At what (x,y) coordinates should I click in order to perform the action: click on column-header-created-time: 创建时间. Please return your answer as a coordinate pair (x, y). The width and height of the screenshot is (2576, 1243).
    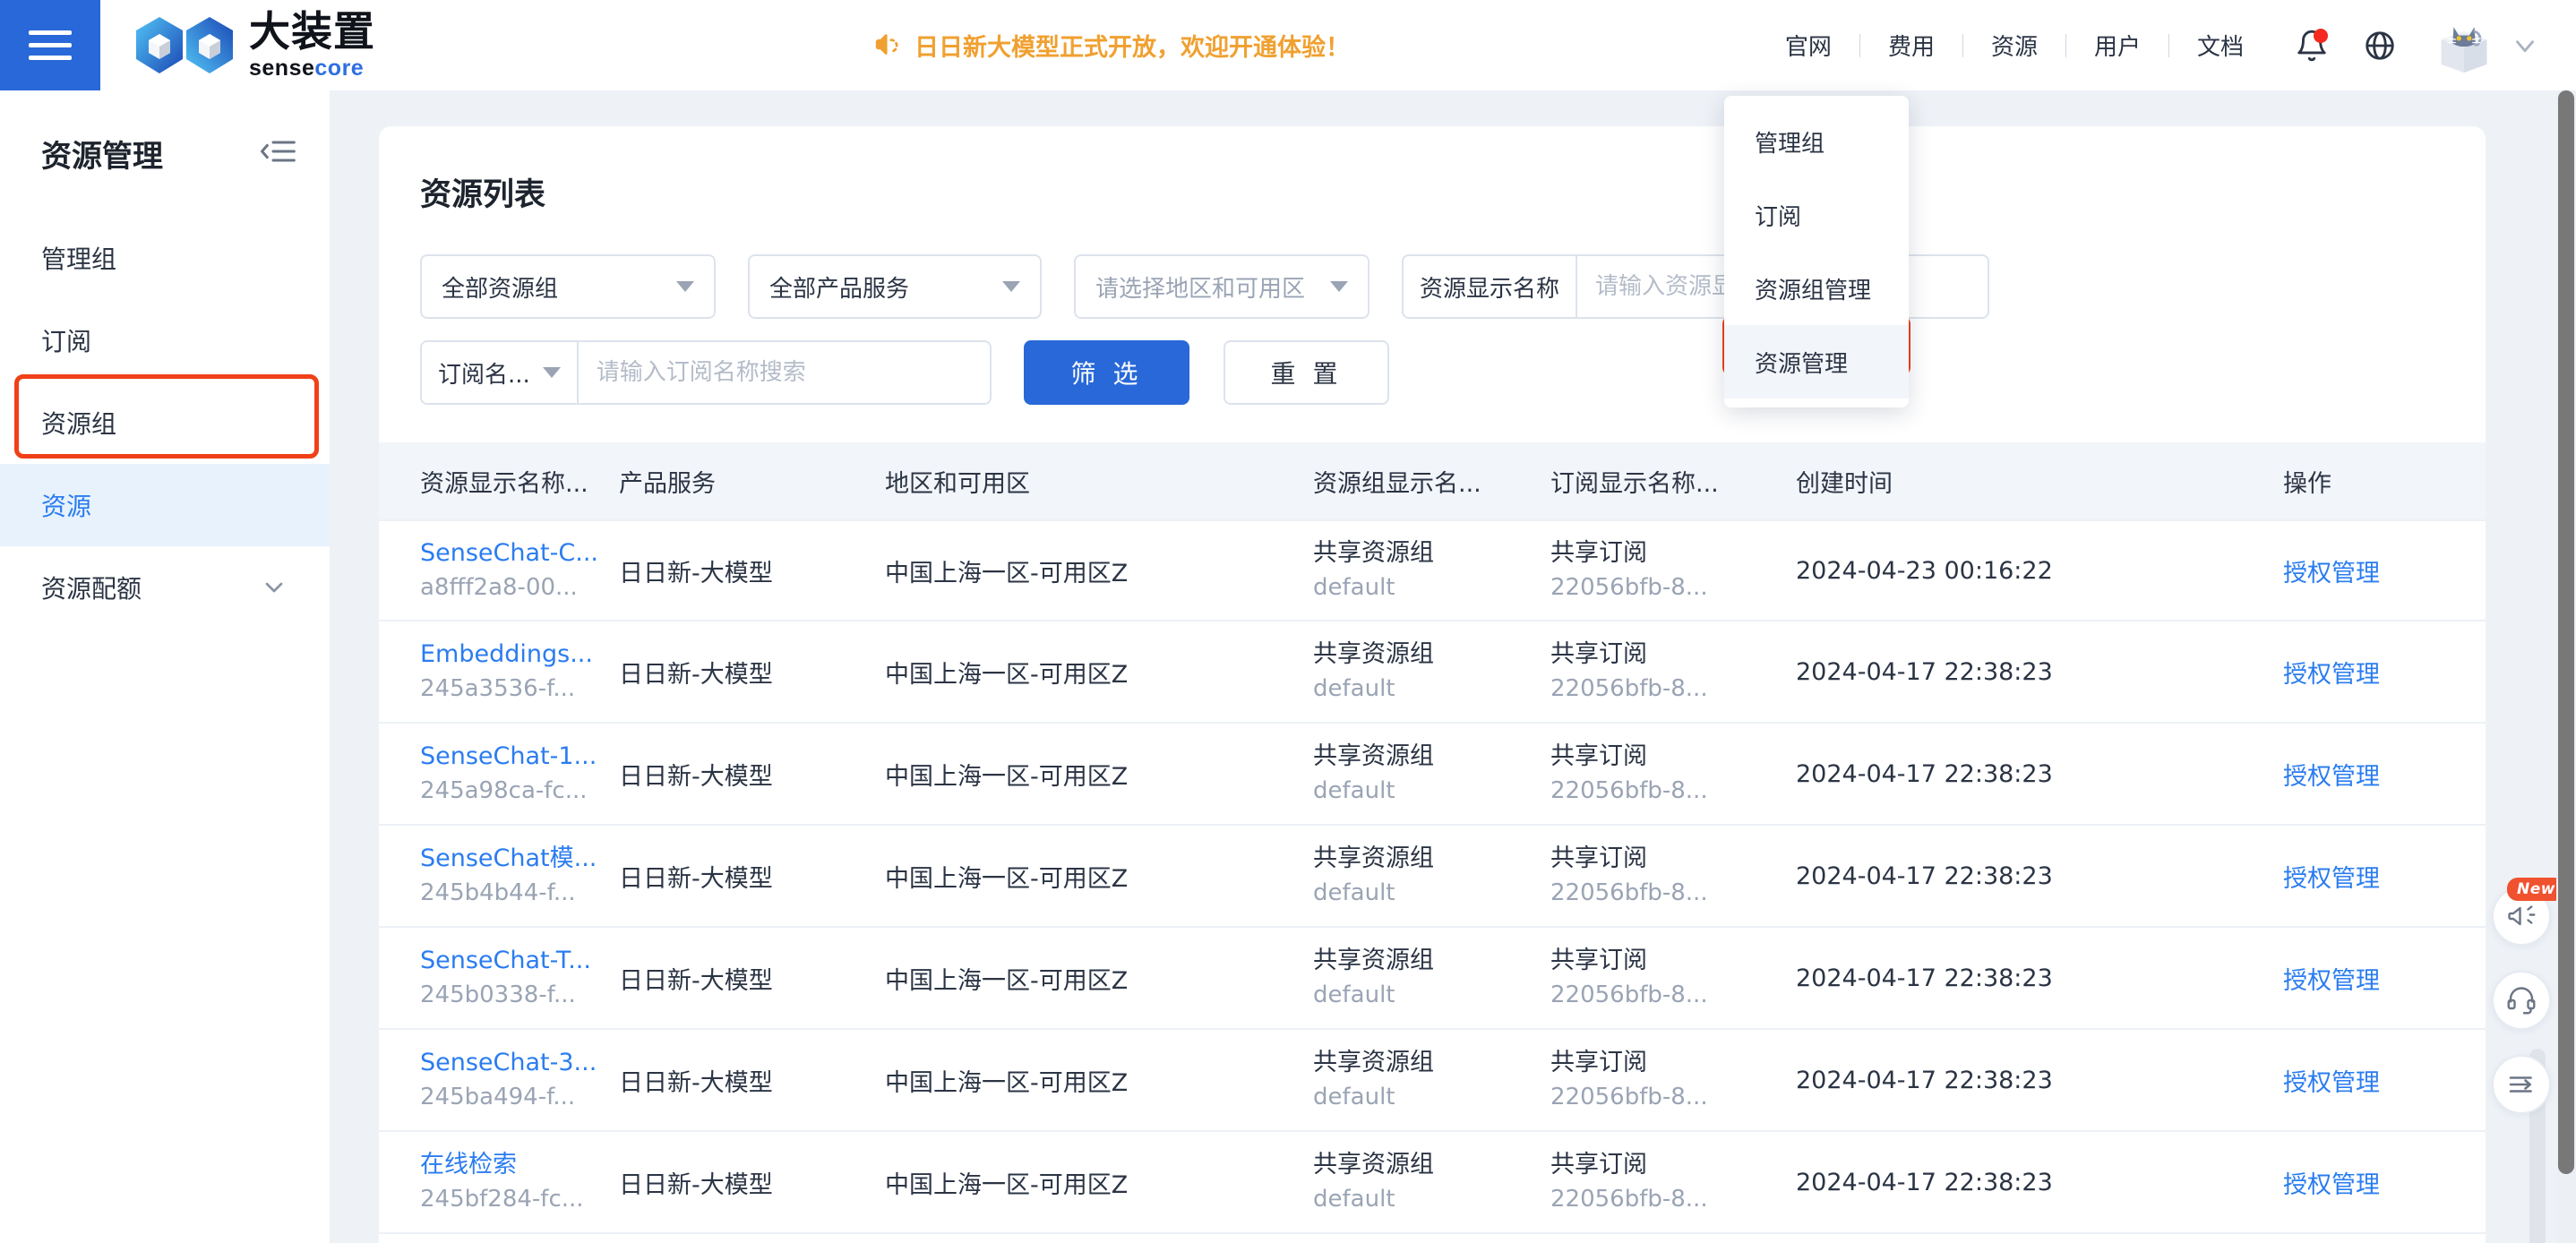
    Looking at the image, I should click on (2039, 481).